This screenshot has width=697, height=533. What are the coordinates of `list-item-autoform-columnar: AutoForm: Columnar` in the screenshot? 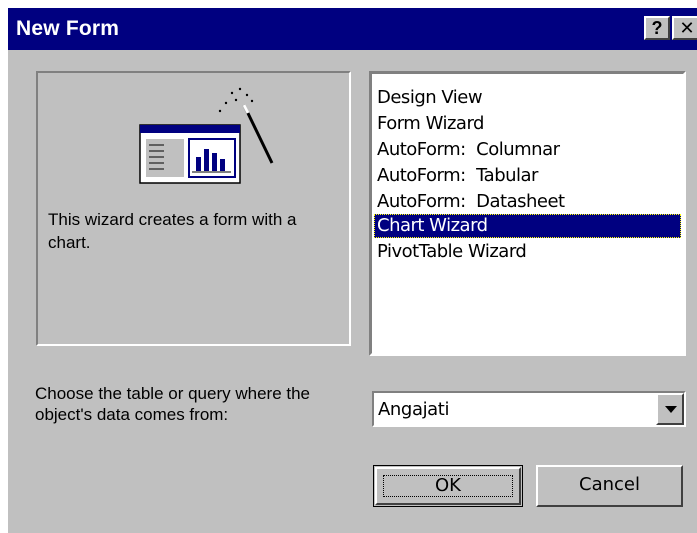 It's located at (527, 150).